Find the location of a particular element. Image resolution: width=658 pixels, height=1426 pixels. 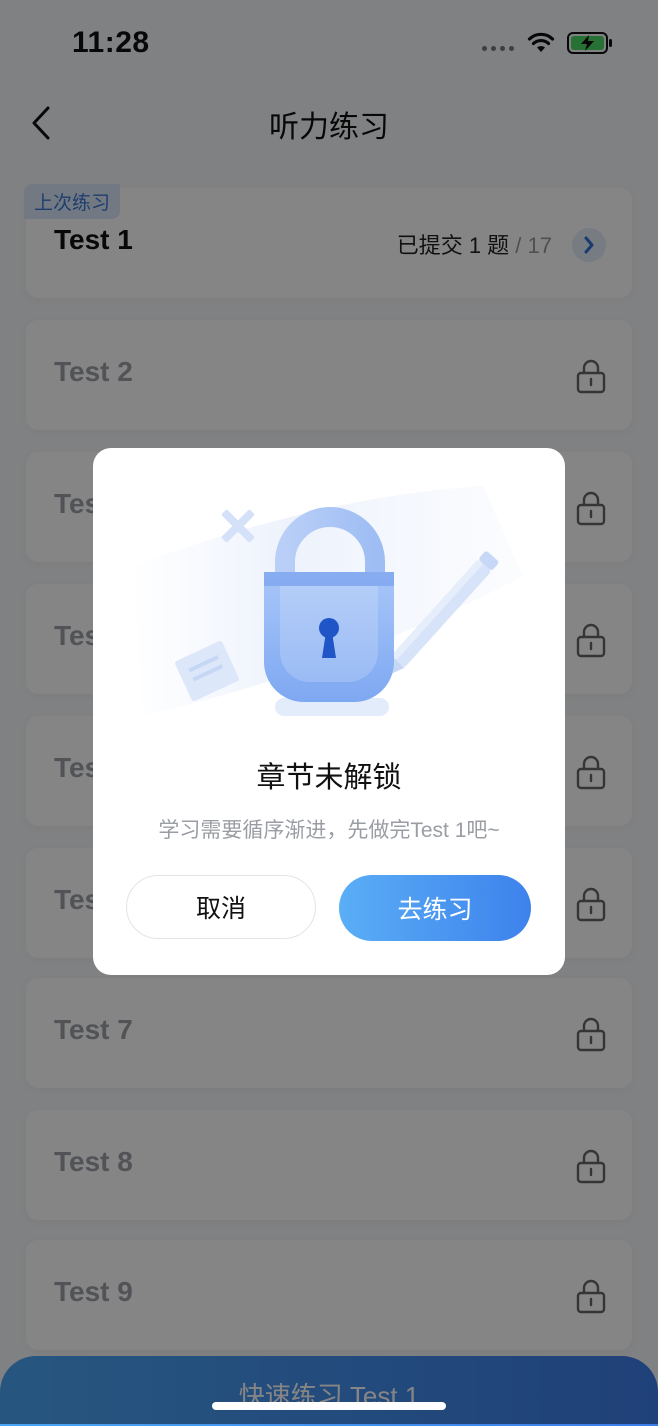

dialog-title: 章节未解锁 is located at coordinates (329, 778).